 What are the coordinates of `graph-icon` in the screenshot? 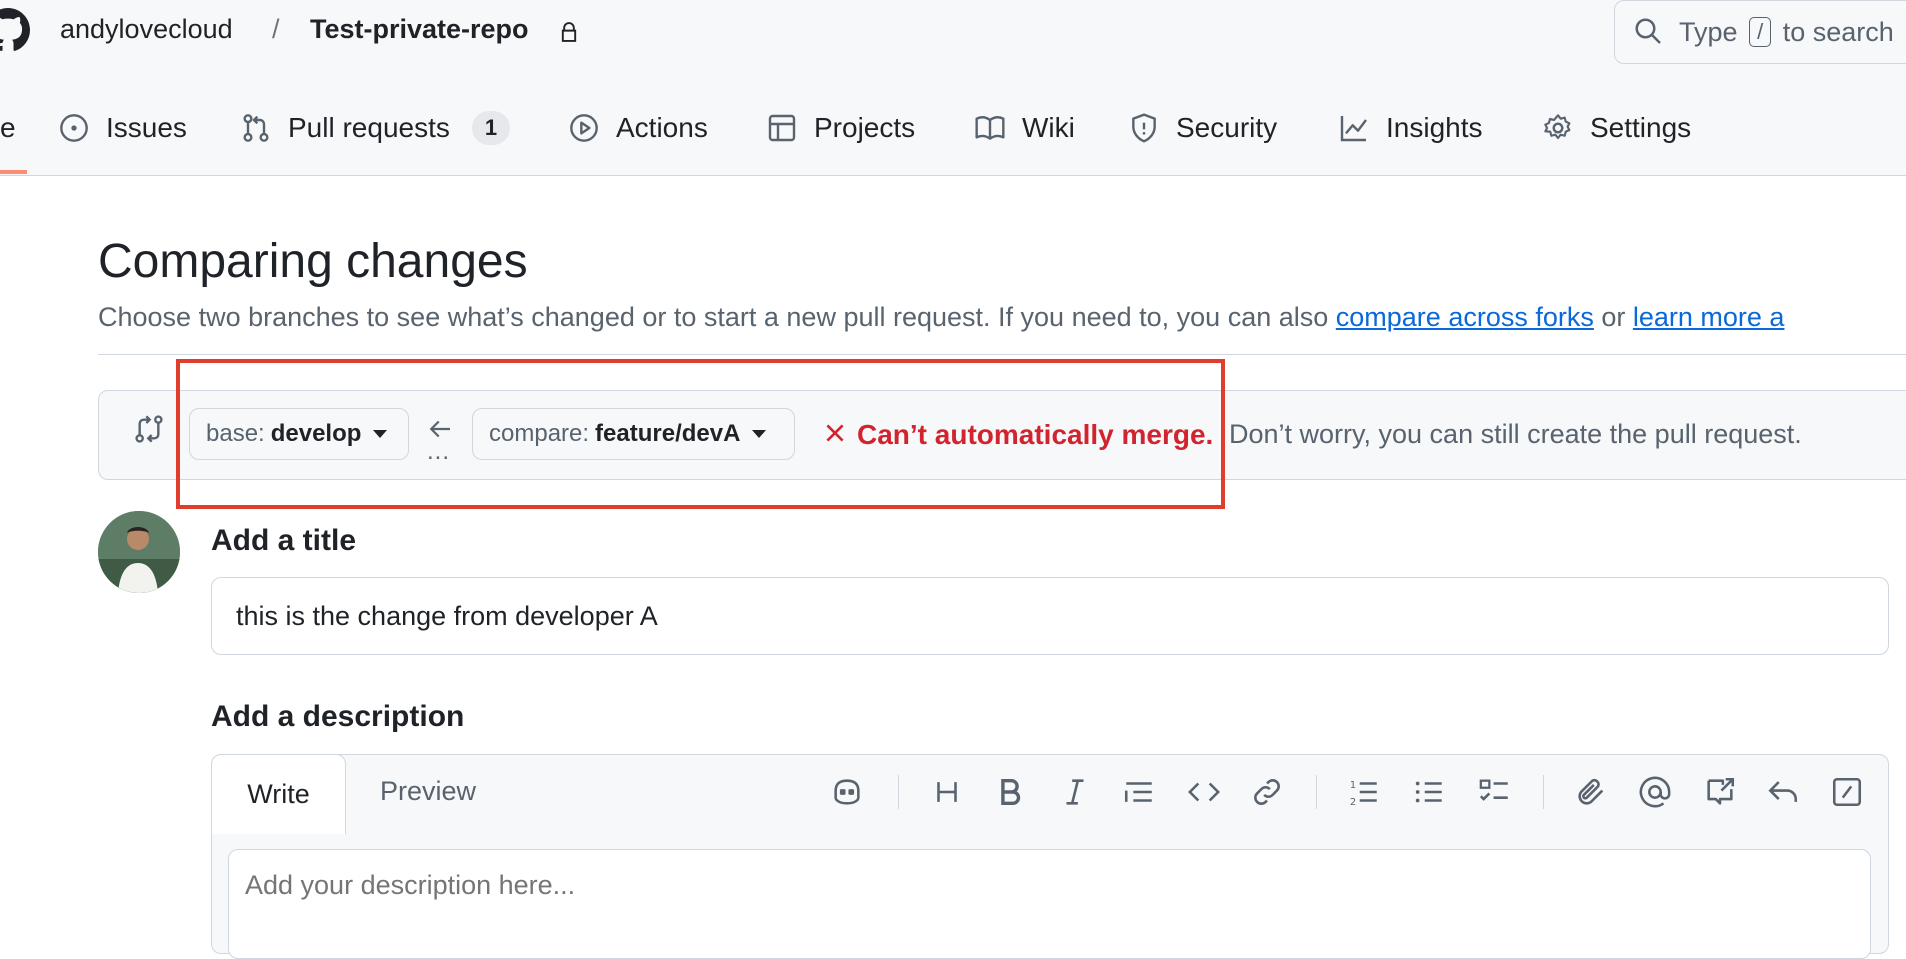 It's located at (1353, 129).